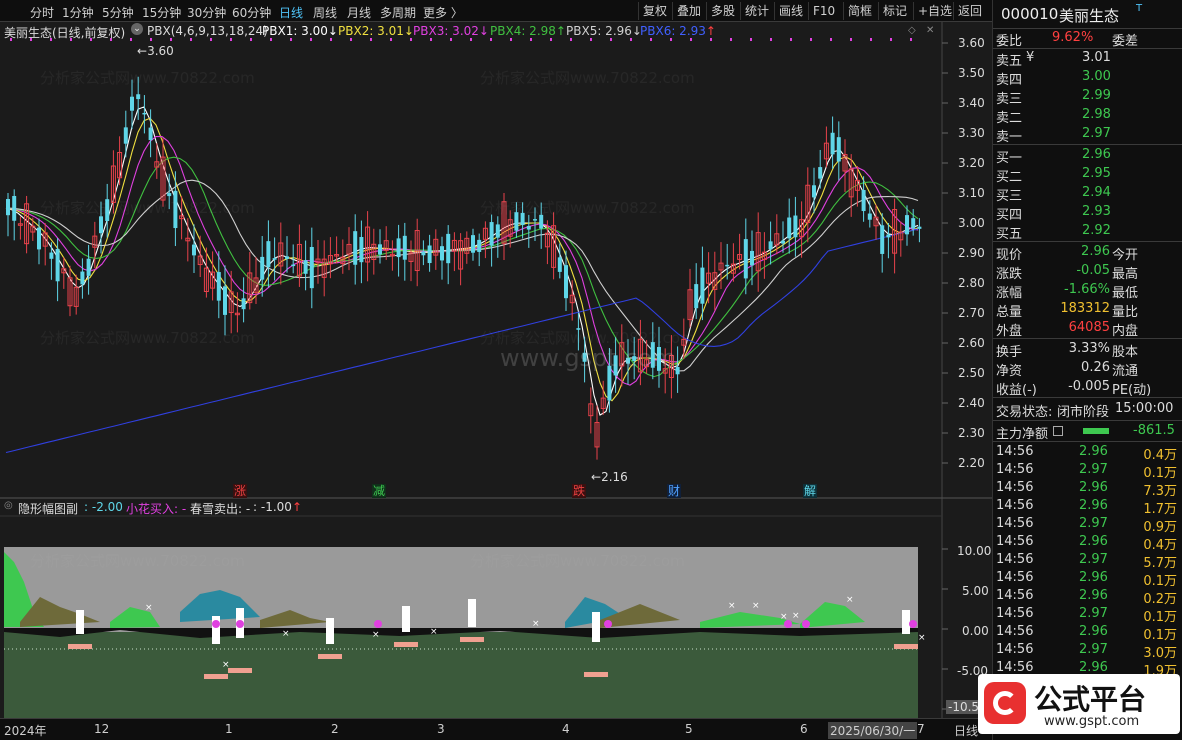 The width and height of the screenshot is (1182, 740). Describe the element at coordinates (971, 163) in the screenshot. I see `price-axis-label: 3.20` at that location.